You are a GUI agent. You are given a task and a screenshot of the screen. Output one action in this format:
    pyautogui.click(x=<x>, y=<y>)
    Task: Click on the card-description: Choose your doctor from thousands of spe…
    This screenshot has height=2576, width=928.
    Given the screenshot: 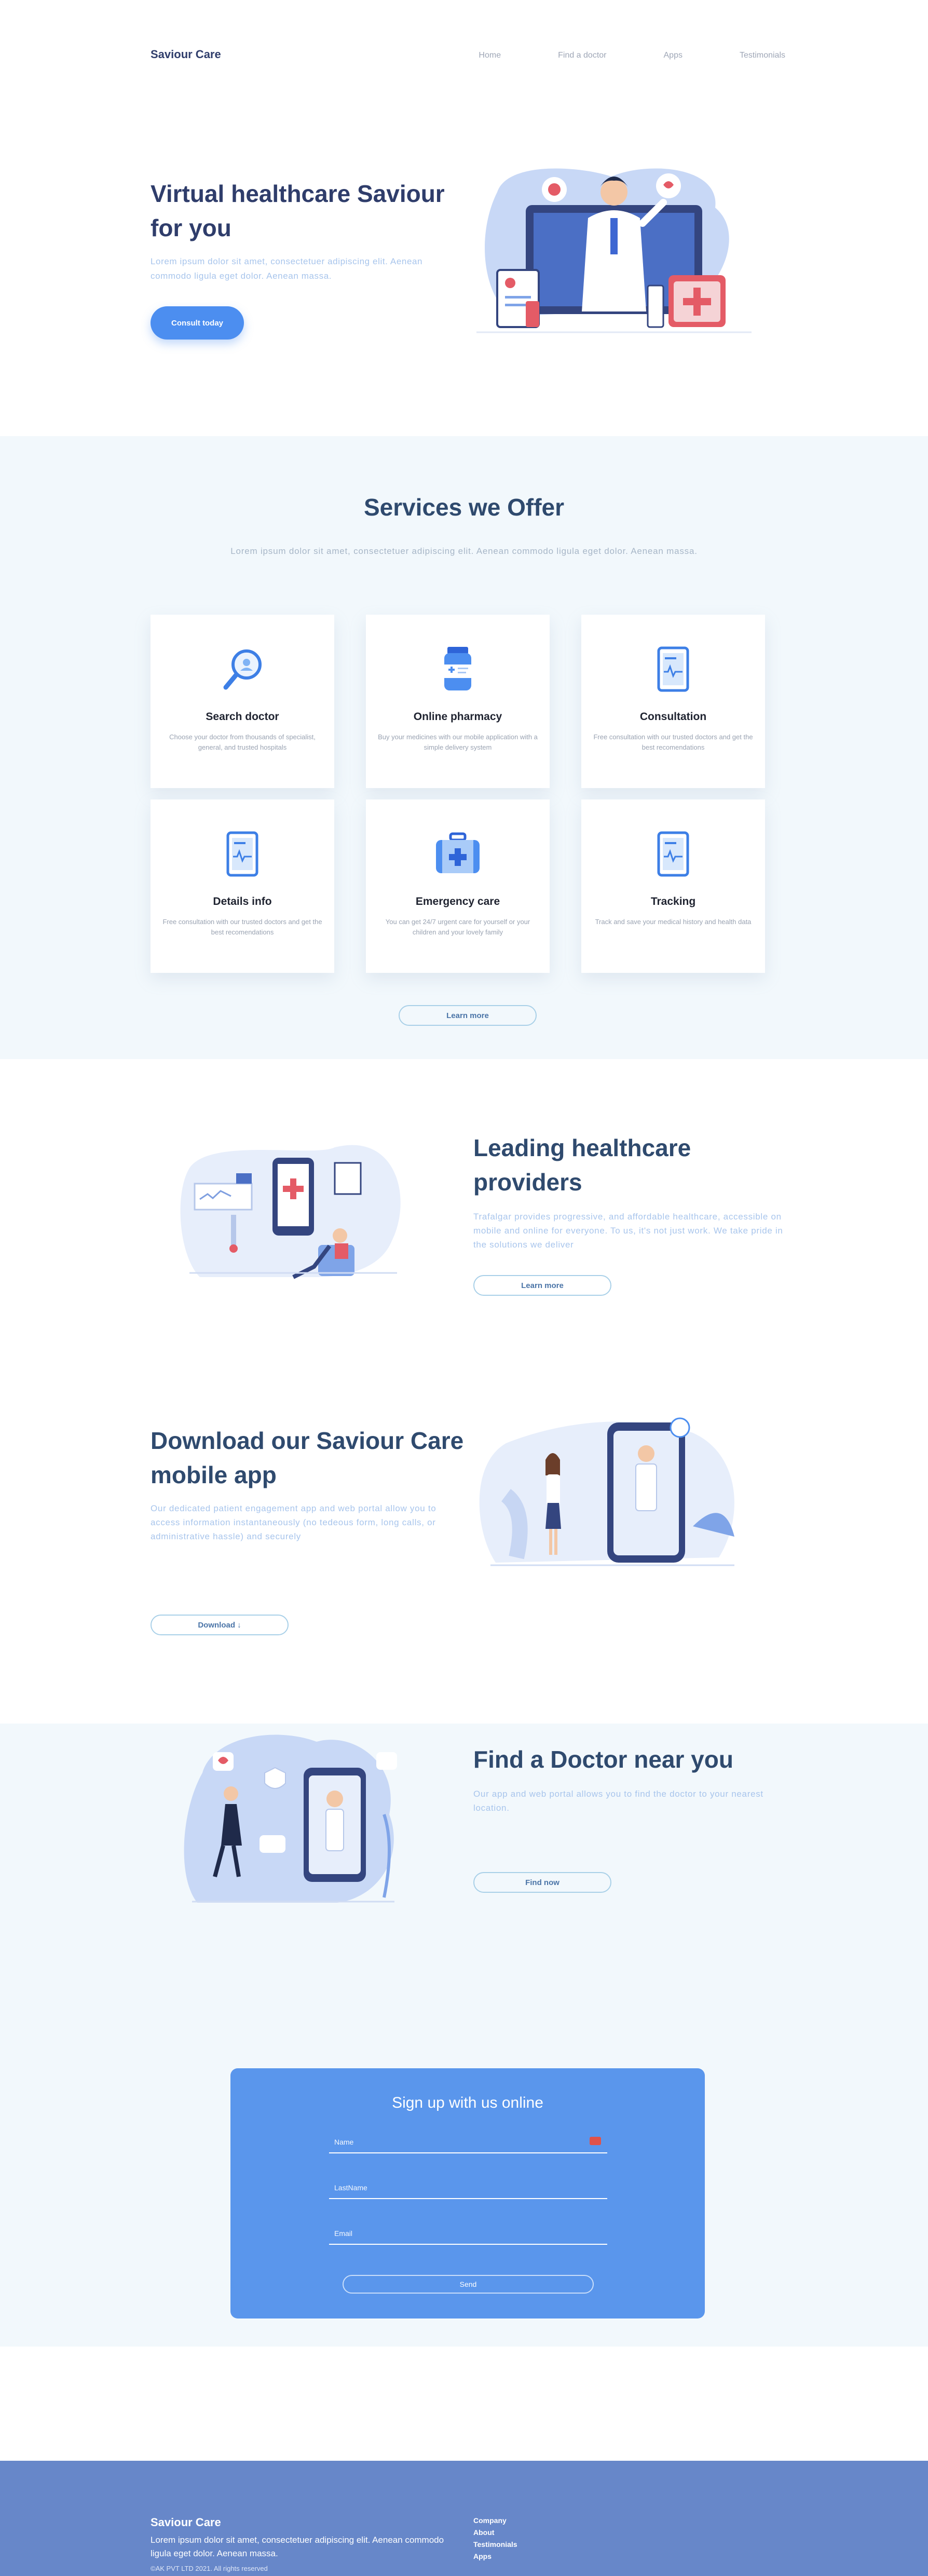 What is the action you would take?
    pyautogui.click(x=242, y=742)
    